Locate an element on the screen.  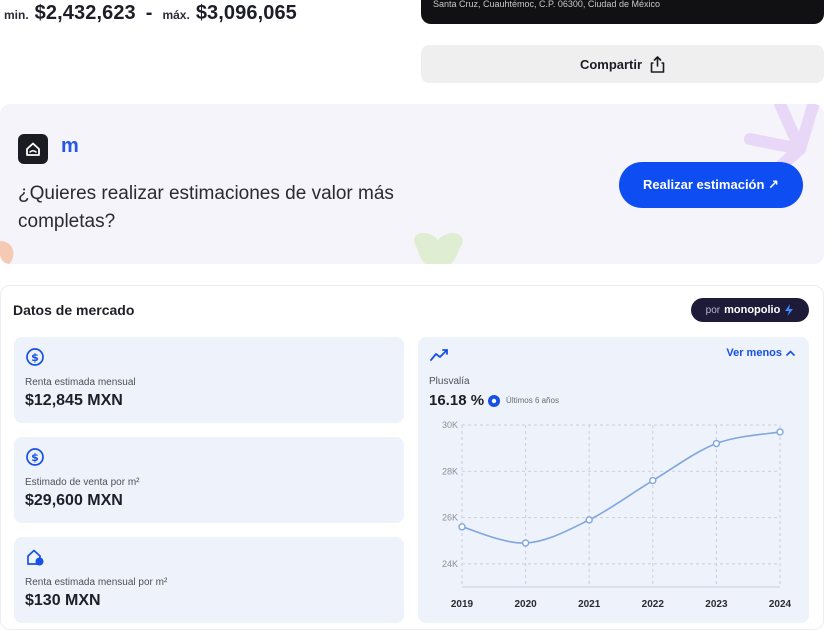
max-price: $3,096,065 is located at coordinates (246, 13).